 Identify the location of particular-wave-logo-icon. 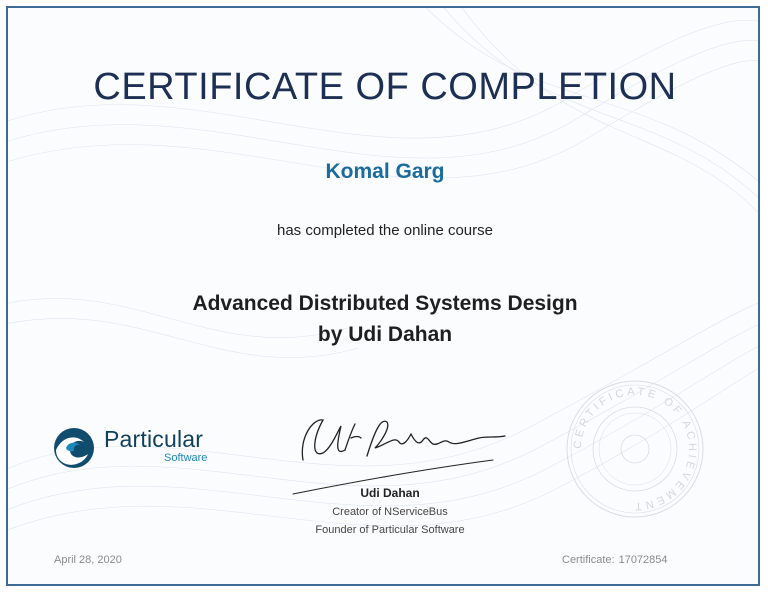
(74, 448).